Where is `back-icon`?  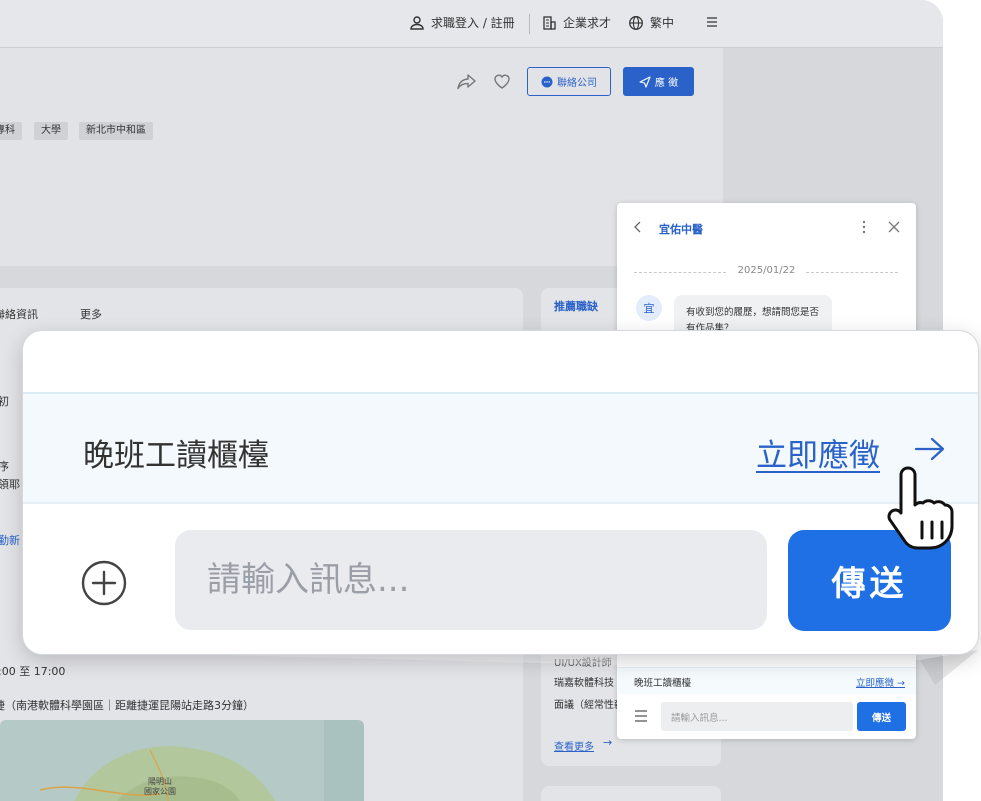
back-icon is located at coordinates (638, 227).